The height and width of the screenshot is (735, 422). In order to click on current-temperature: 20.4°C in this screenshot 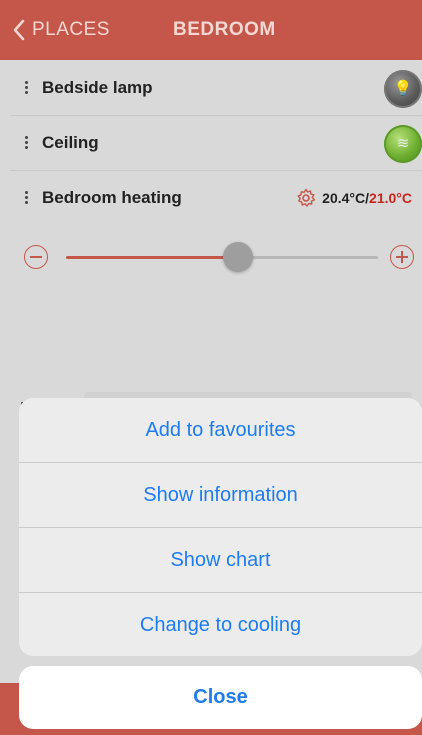, I will do `click(344, 198)`.